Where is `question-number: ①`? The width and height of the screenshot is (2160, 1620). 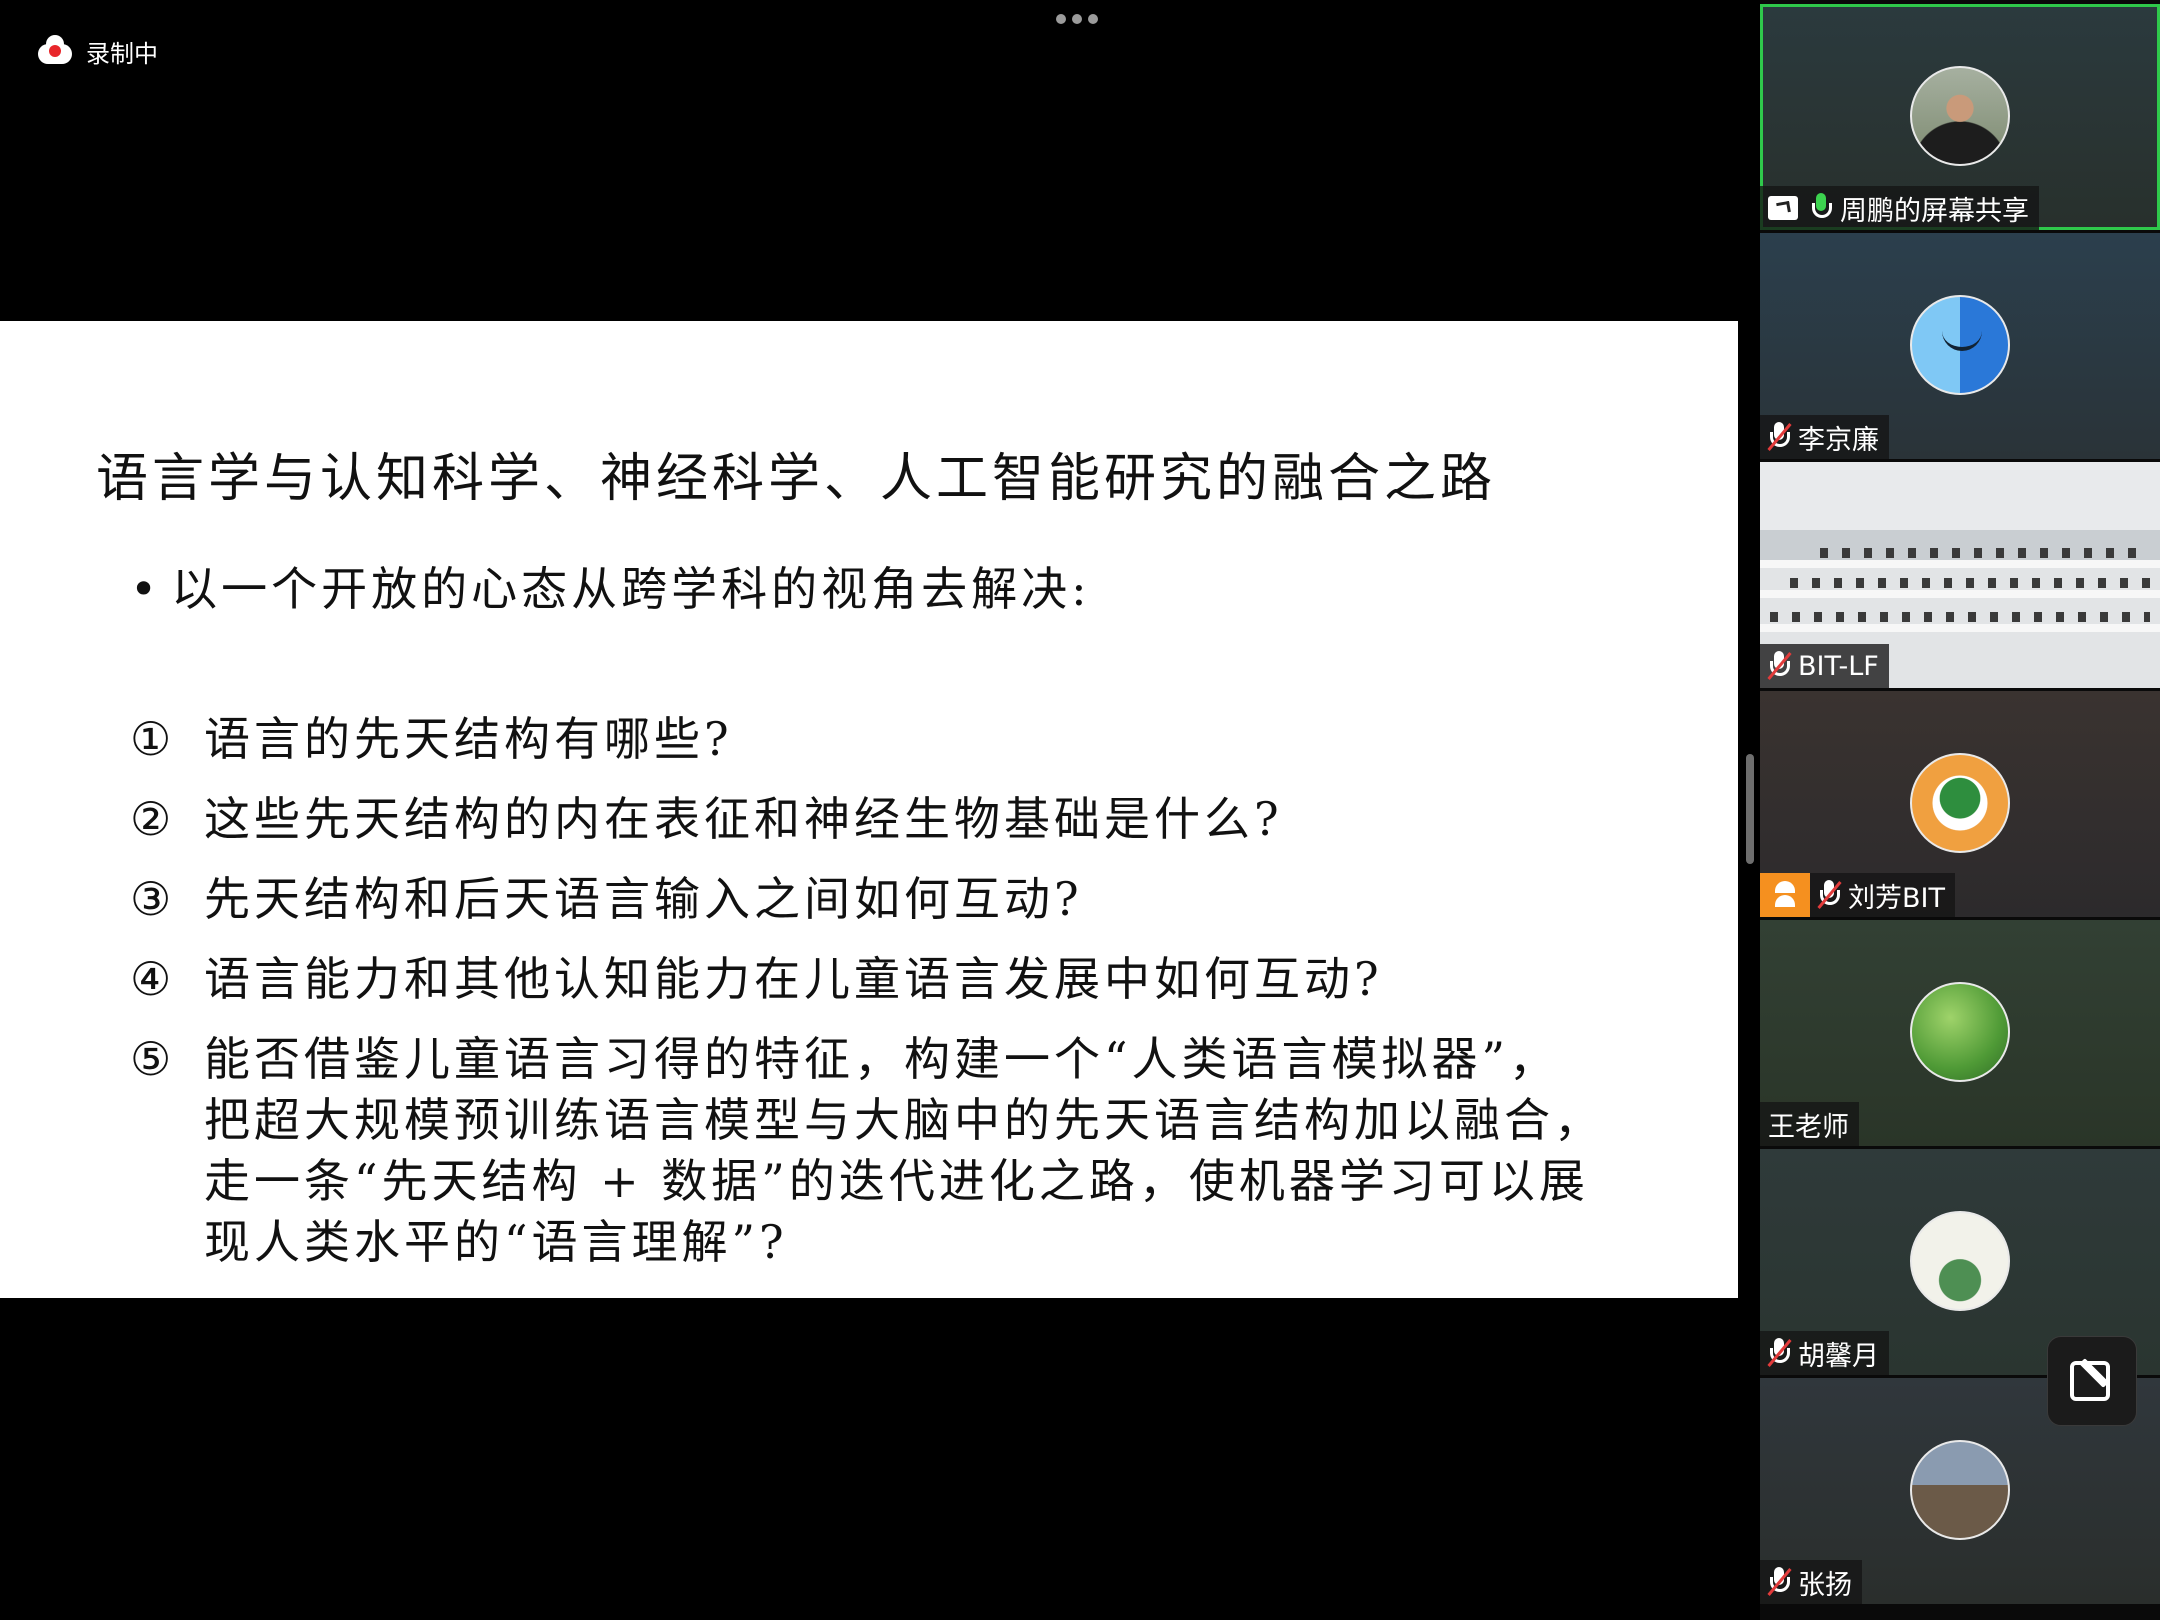 question-number: ① is located at coordinates (153, 739).